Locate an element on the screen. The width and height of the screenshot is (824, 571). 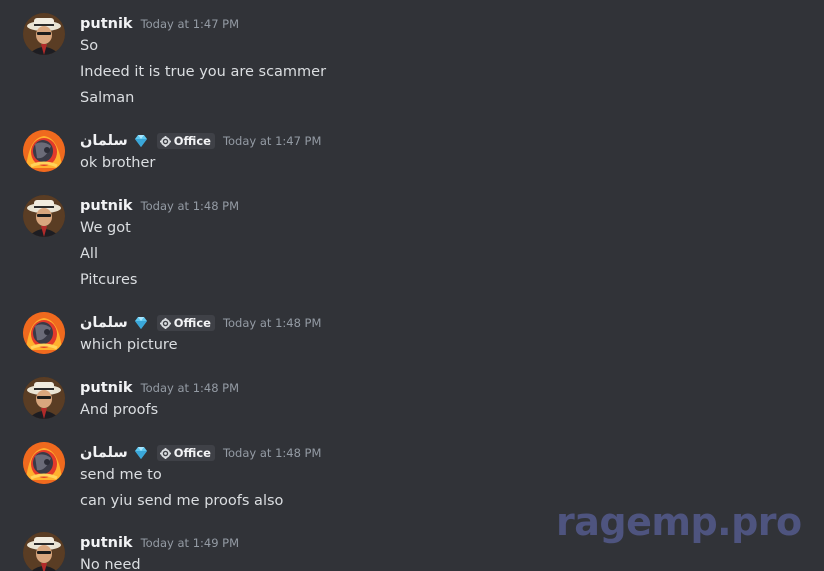
message-text: So is located at coordinates (89, 46).